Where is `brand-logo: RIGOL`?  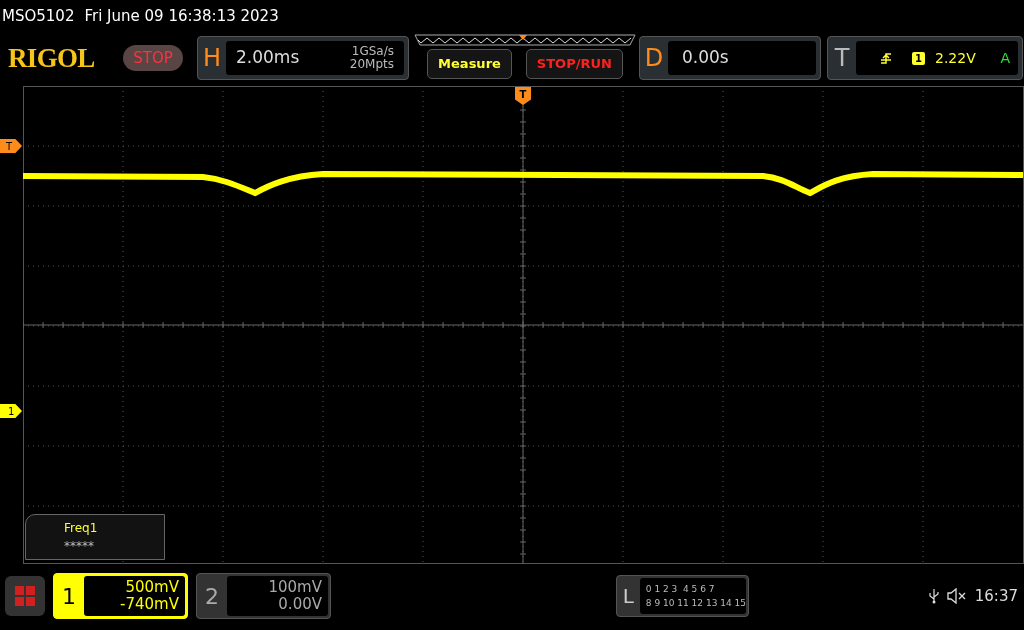 brand-logo: RIGOL is located at coordinates (52, 58).